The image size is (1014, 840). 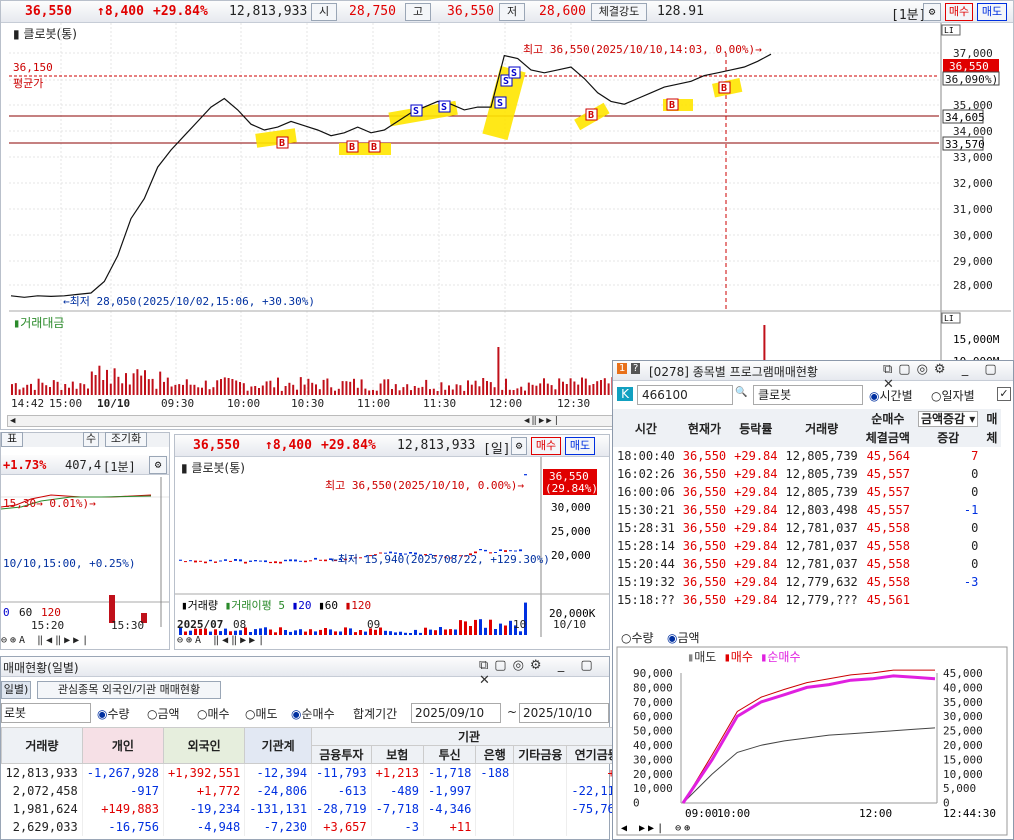 What do you see at coordinates (888, 492) in the screenshot?
I see `table-cell: 45,557` at bounding box center [888, 492].